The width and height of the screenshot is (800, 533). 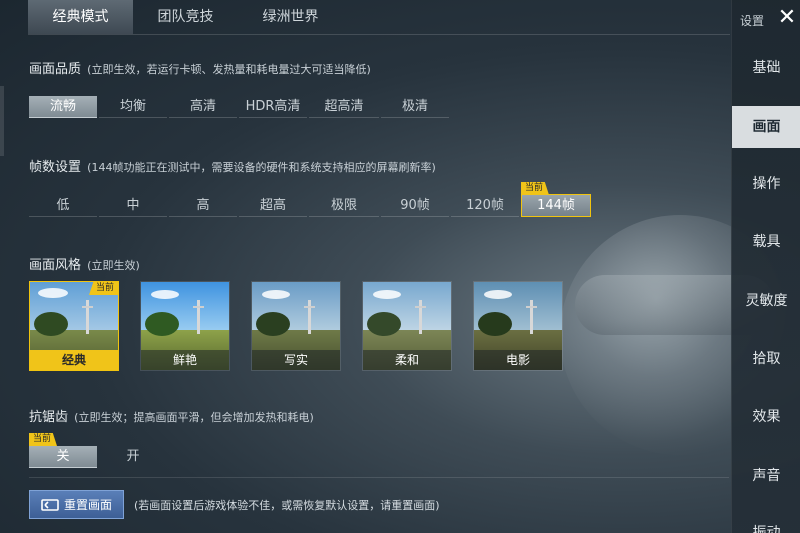 I want to click on quality-option-smooth: 流畅, so click(x=63, y=107).